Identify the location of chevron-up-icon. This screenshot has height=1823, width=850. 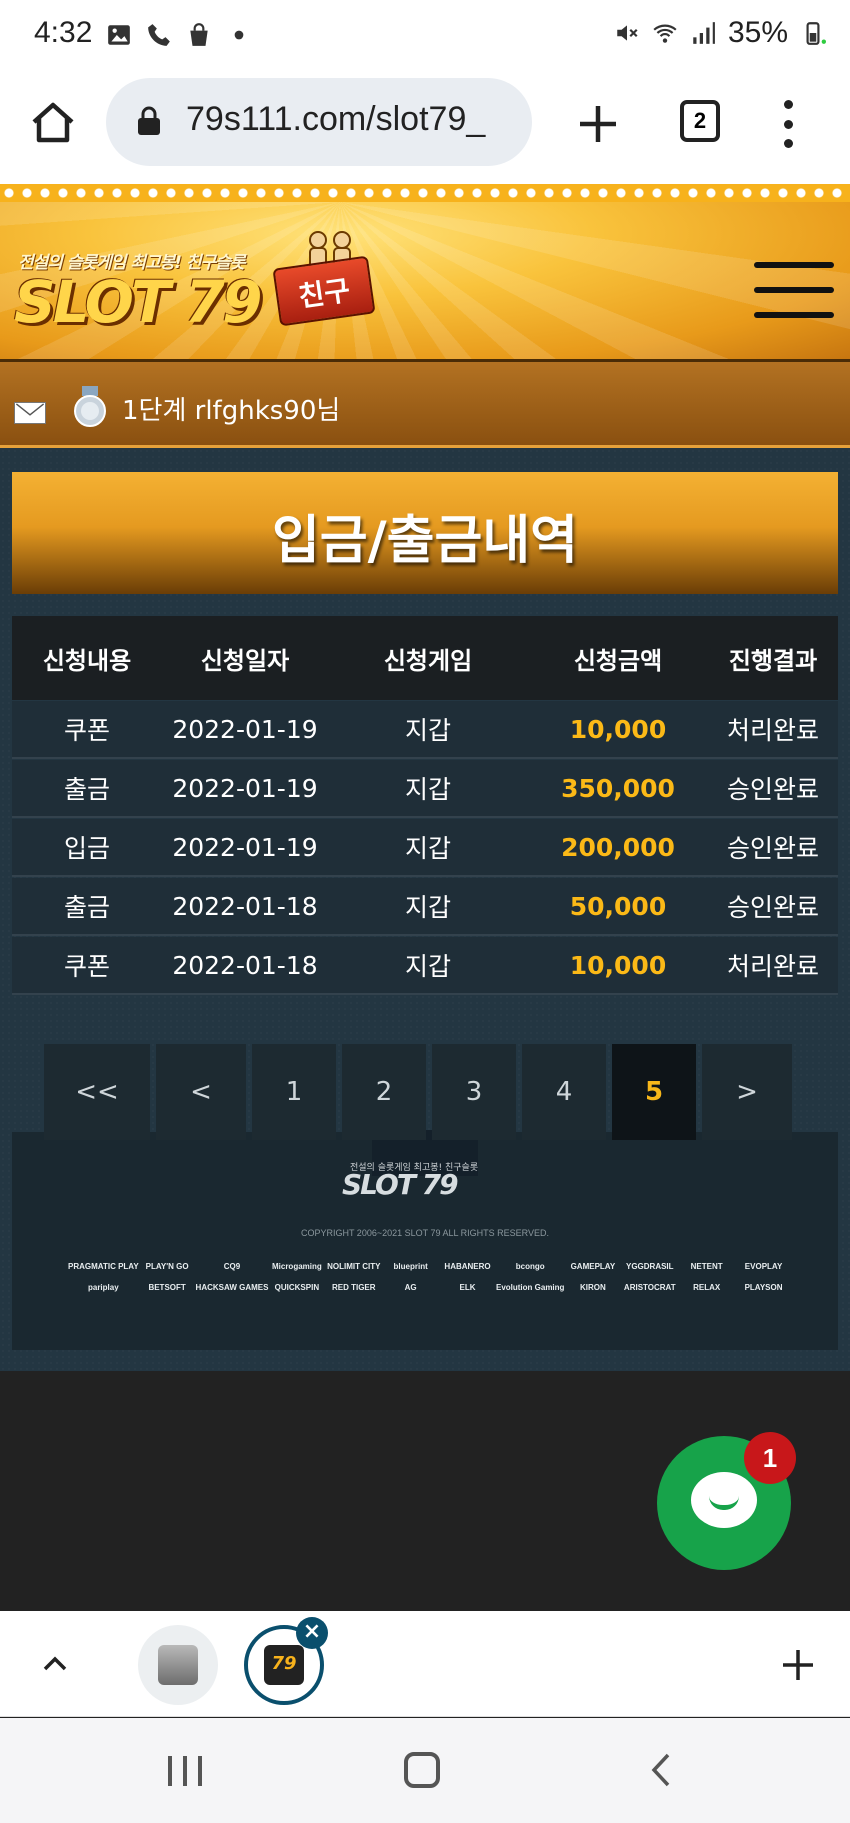
(55, 1664).